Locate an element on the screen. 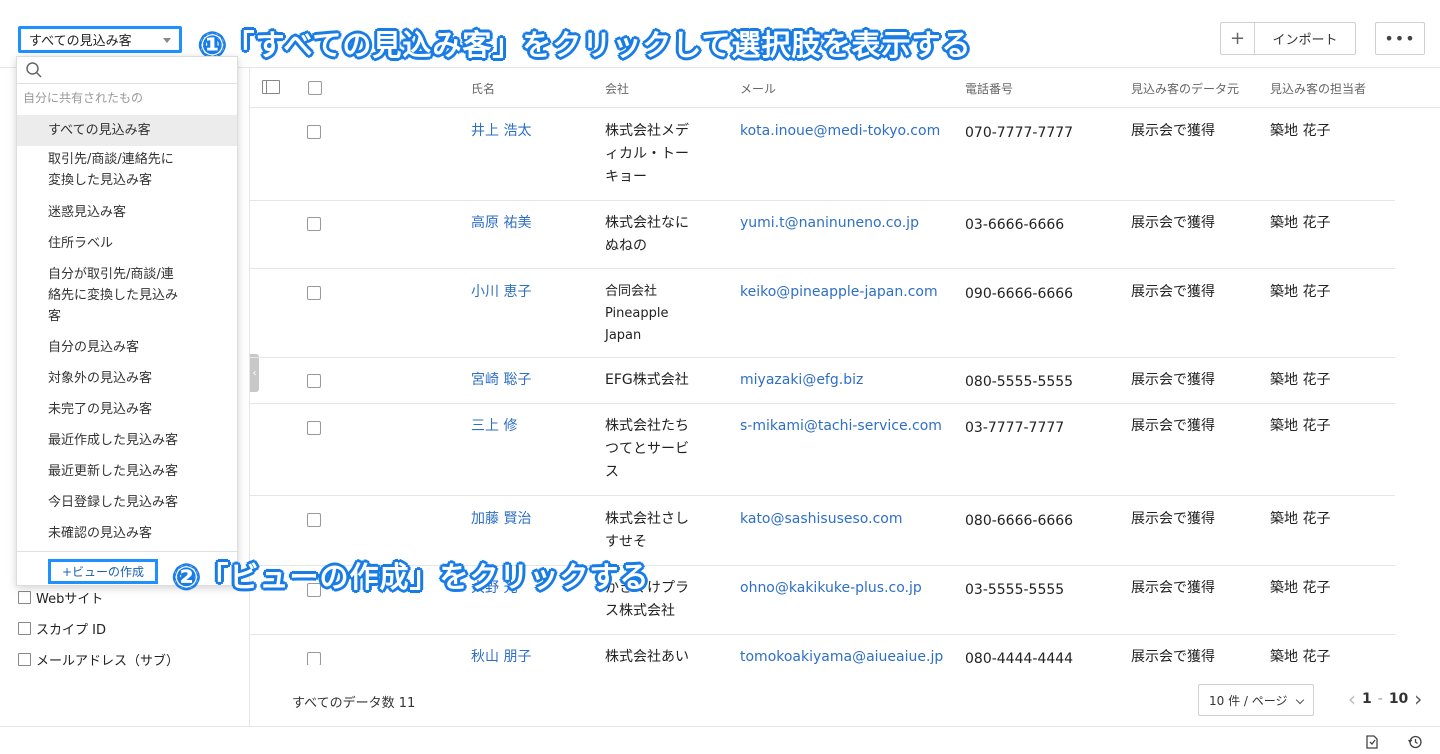 The image size is (1440, 754). company-line: 合同会社 is located at coordinates (631, 291).